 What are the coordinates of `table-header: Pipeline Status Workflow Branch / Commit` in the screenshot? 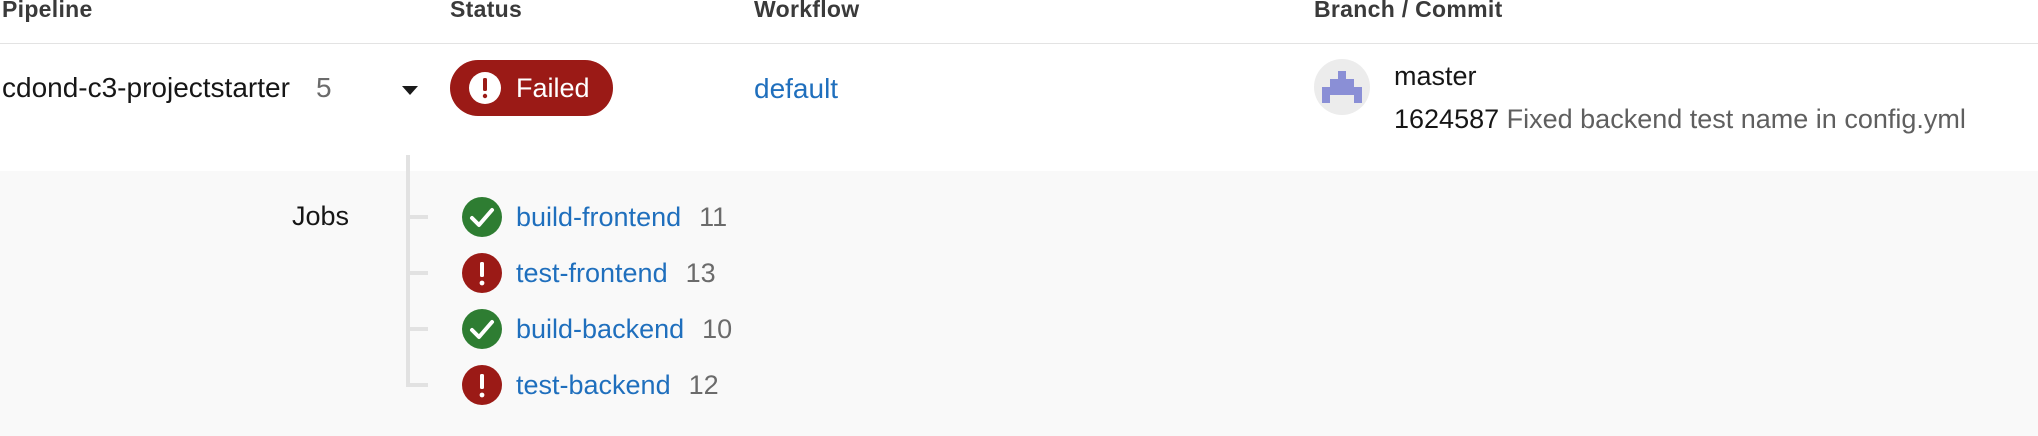 It's located at (1019, 22).